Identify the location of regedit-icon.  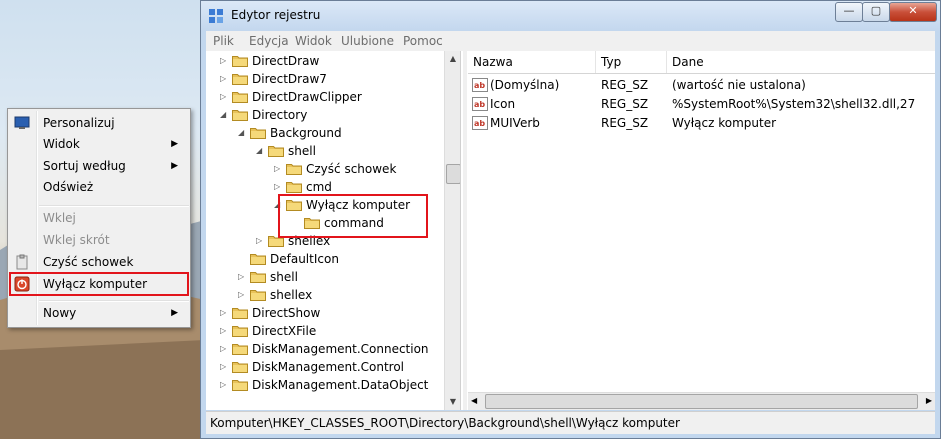
(216, 16).